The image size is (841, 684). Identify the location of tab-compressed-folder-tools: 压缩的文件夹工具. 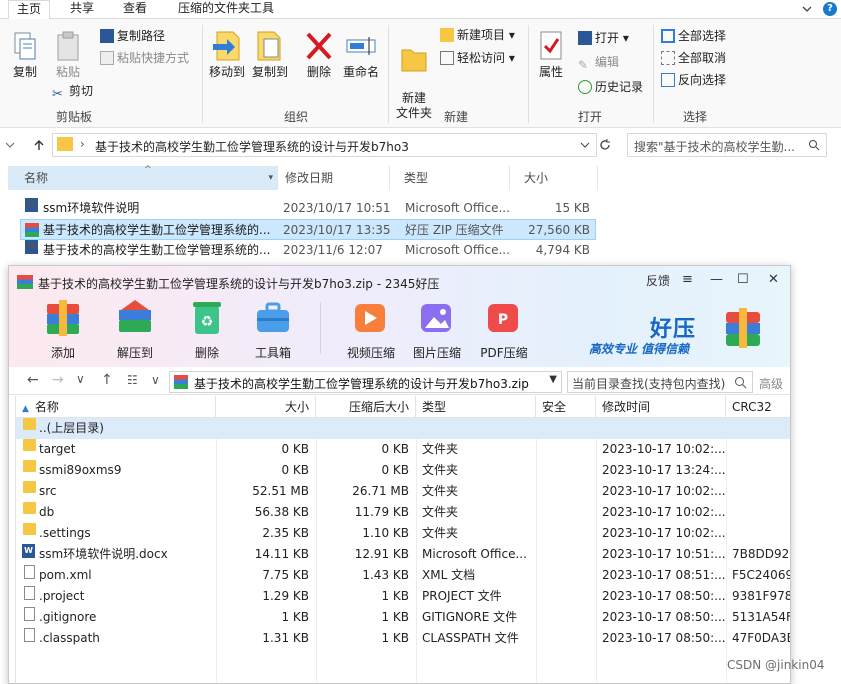
(226, 9).